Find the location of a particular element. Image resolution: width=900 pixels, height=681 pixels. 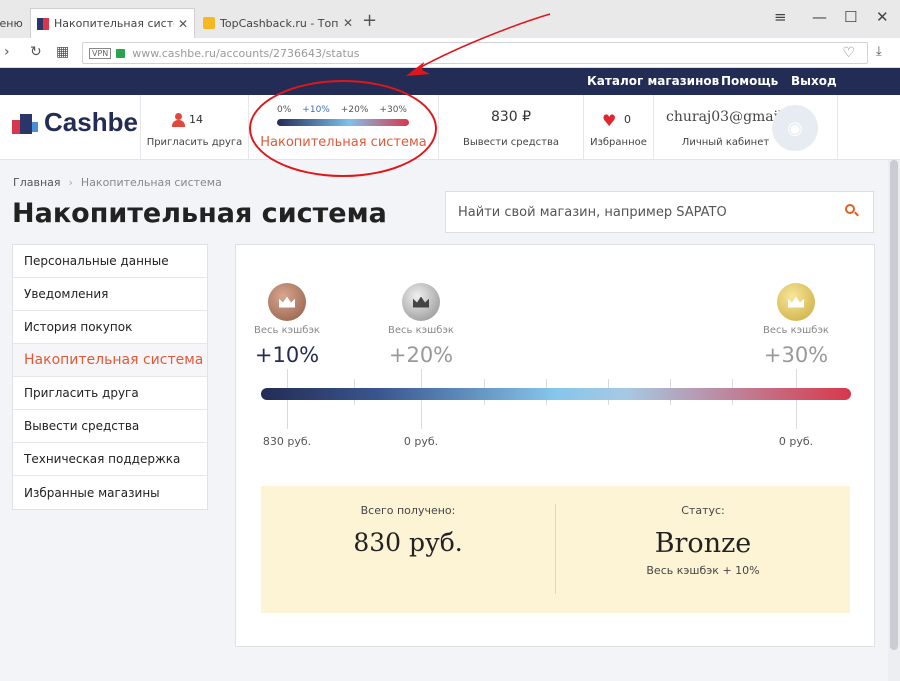

sidebar-item-label: Пригласить друга is located at coordinates (81, 393).